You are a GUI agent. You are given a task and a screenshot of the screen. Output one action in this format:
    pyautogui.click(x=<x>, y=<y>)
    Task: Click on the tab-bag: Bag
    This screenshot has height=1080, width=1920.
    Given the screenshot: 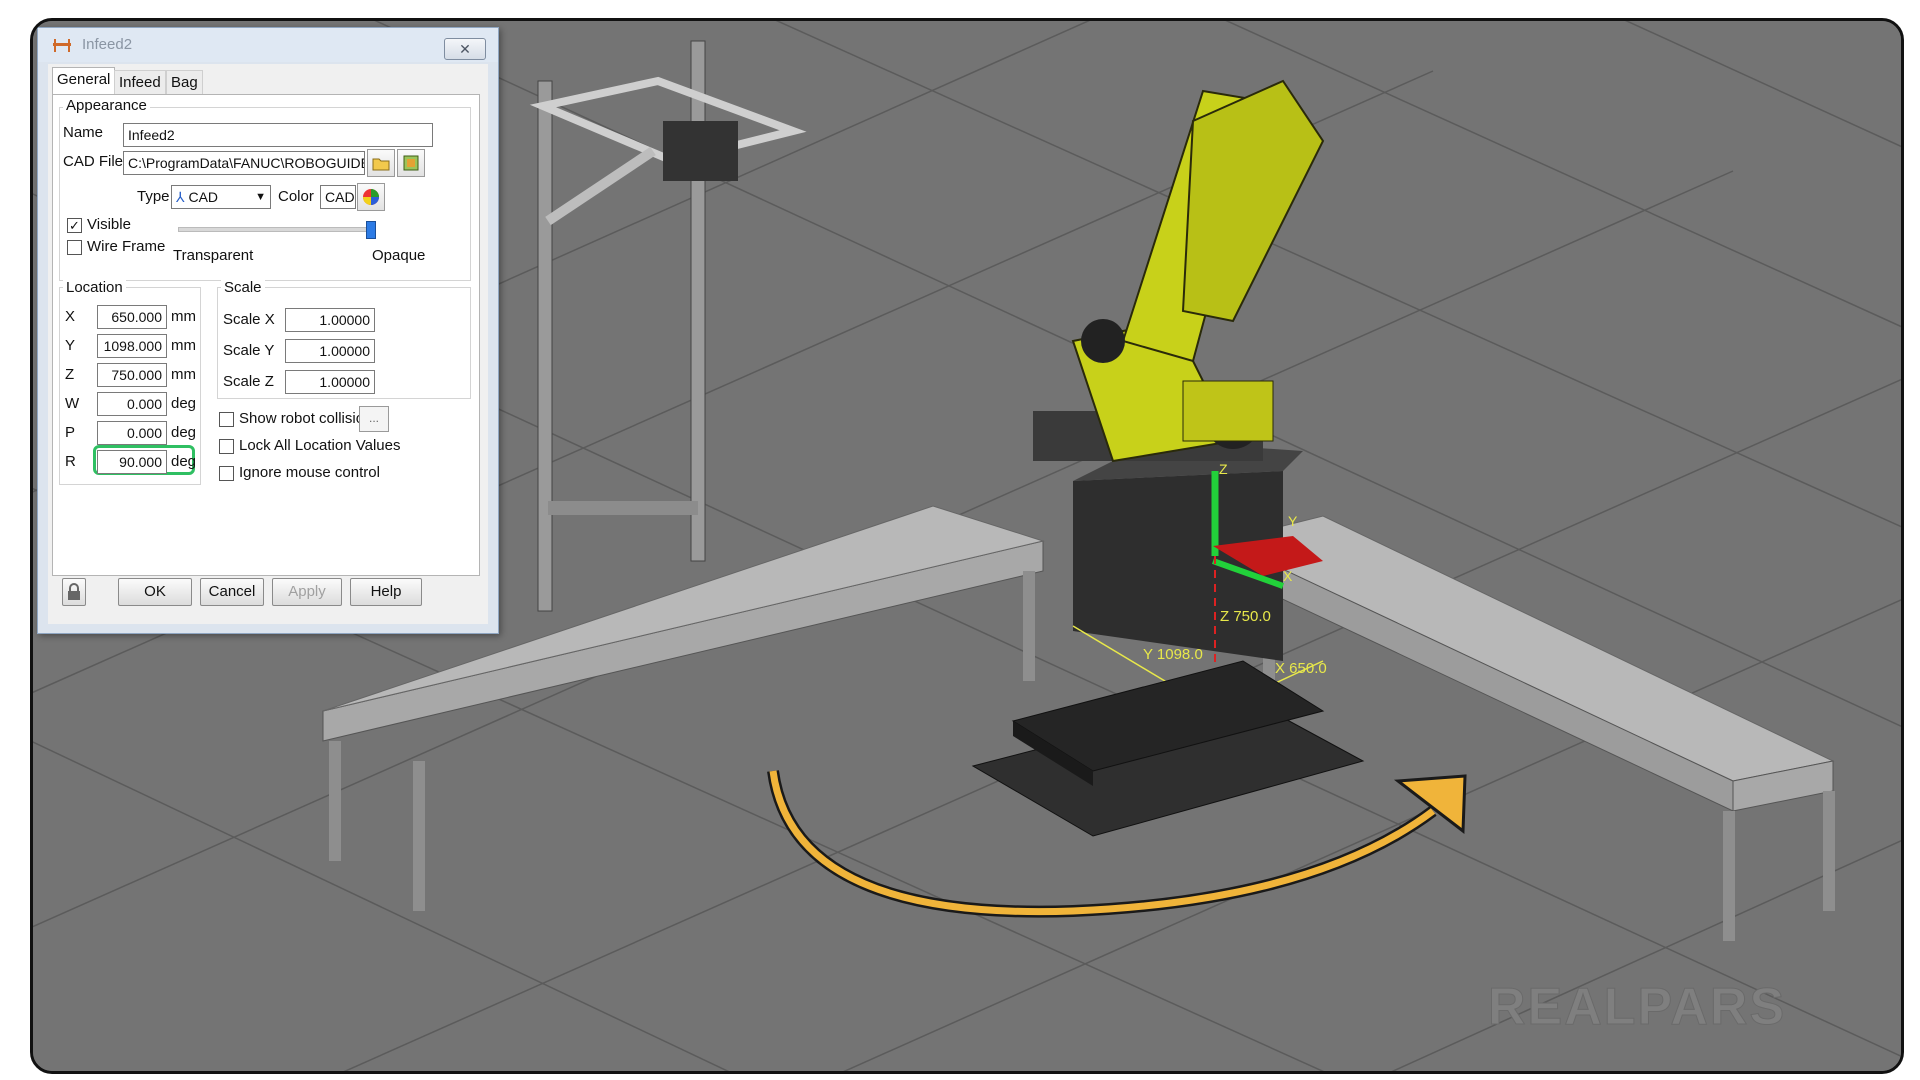 What is the action you would take?
    pyautogui.click(x=184, y=82)
    